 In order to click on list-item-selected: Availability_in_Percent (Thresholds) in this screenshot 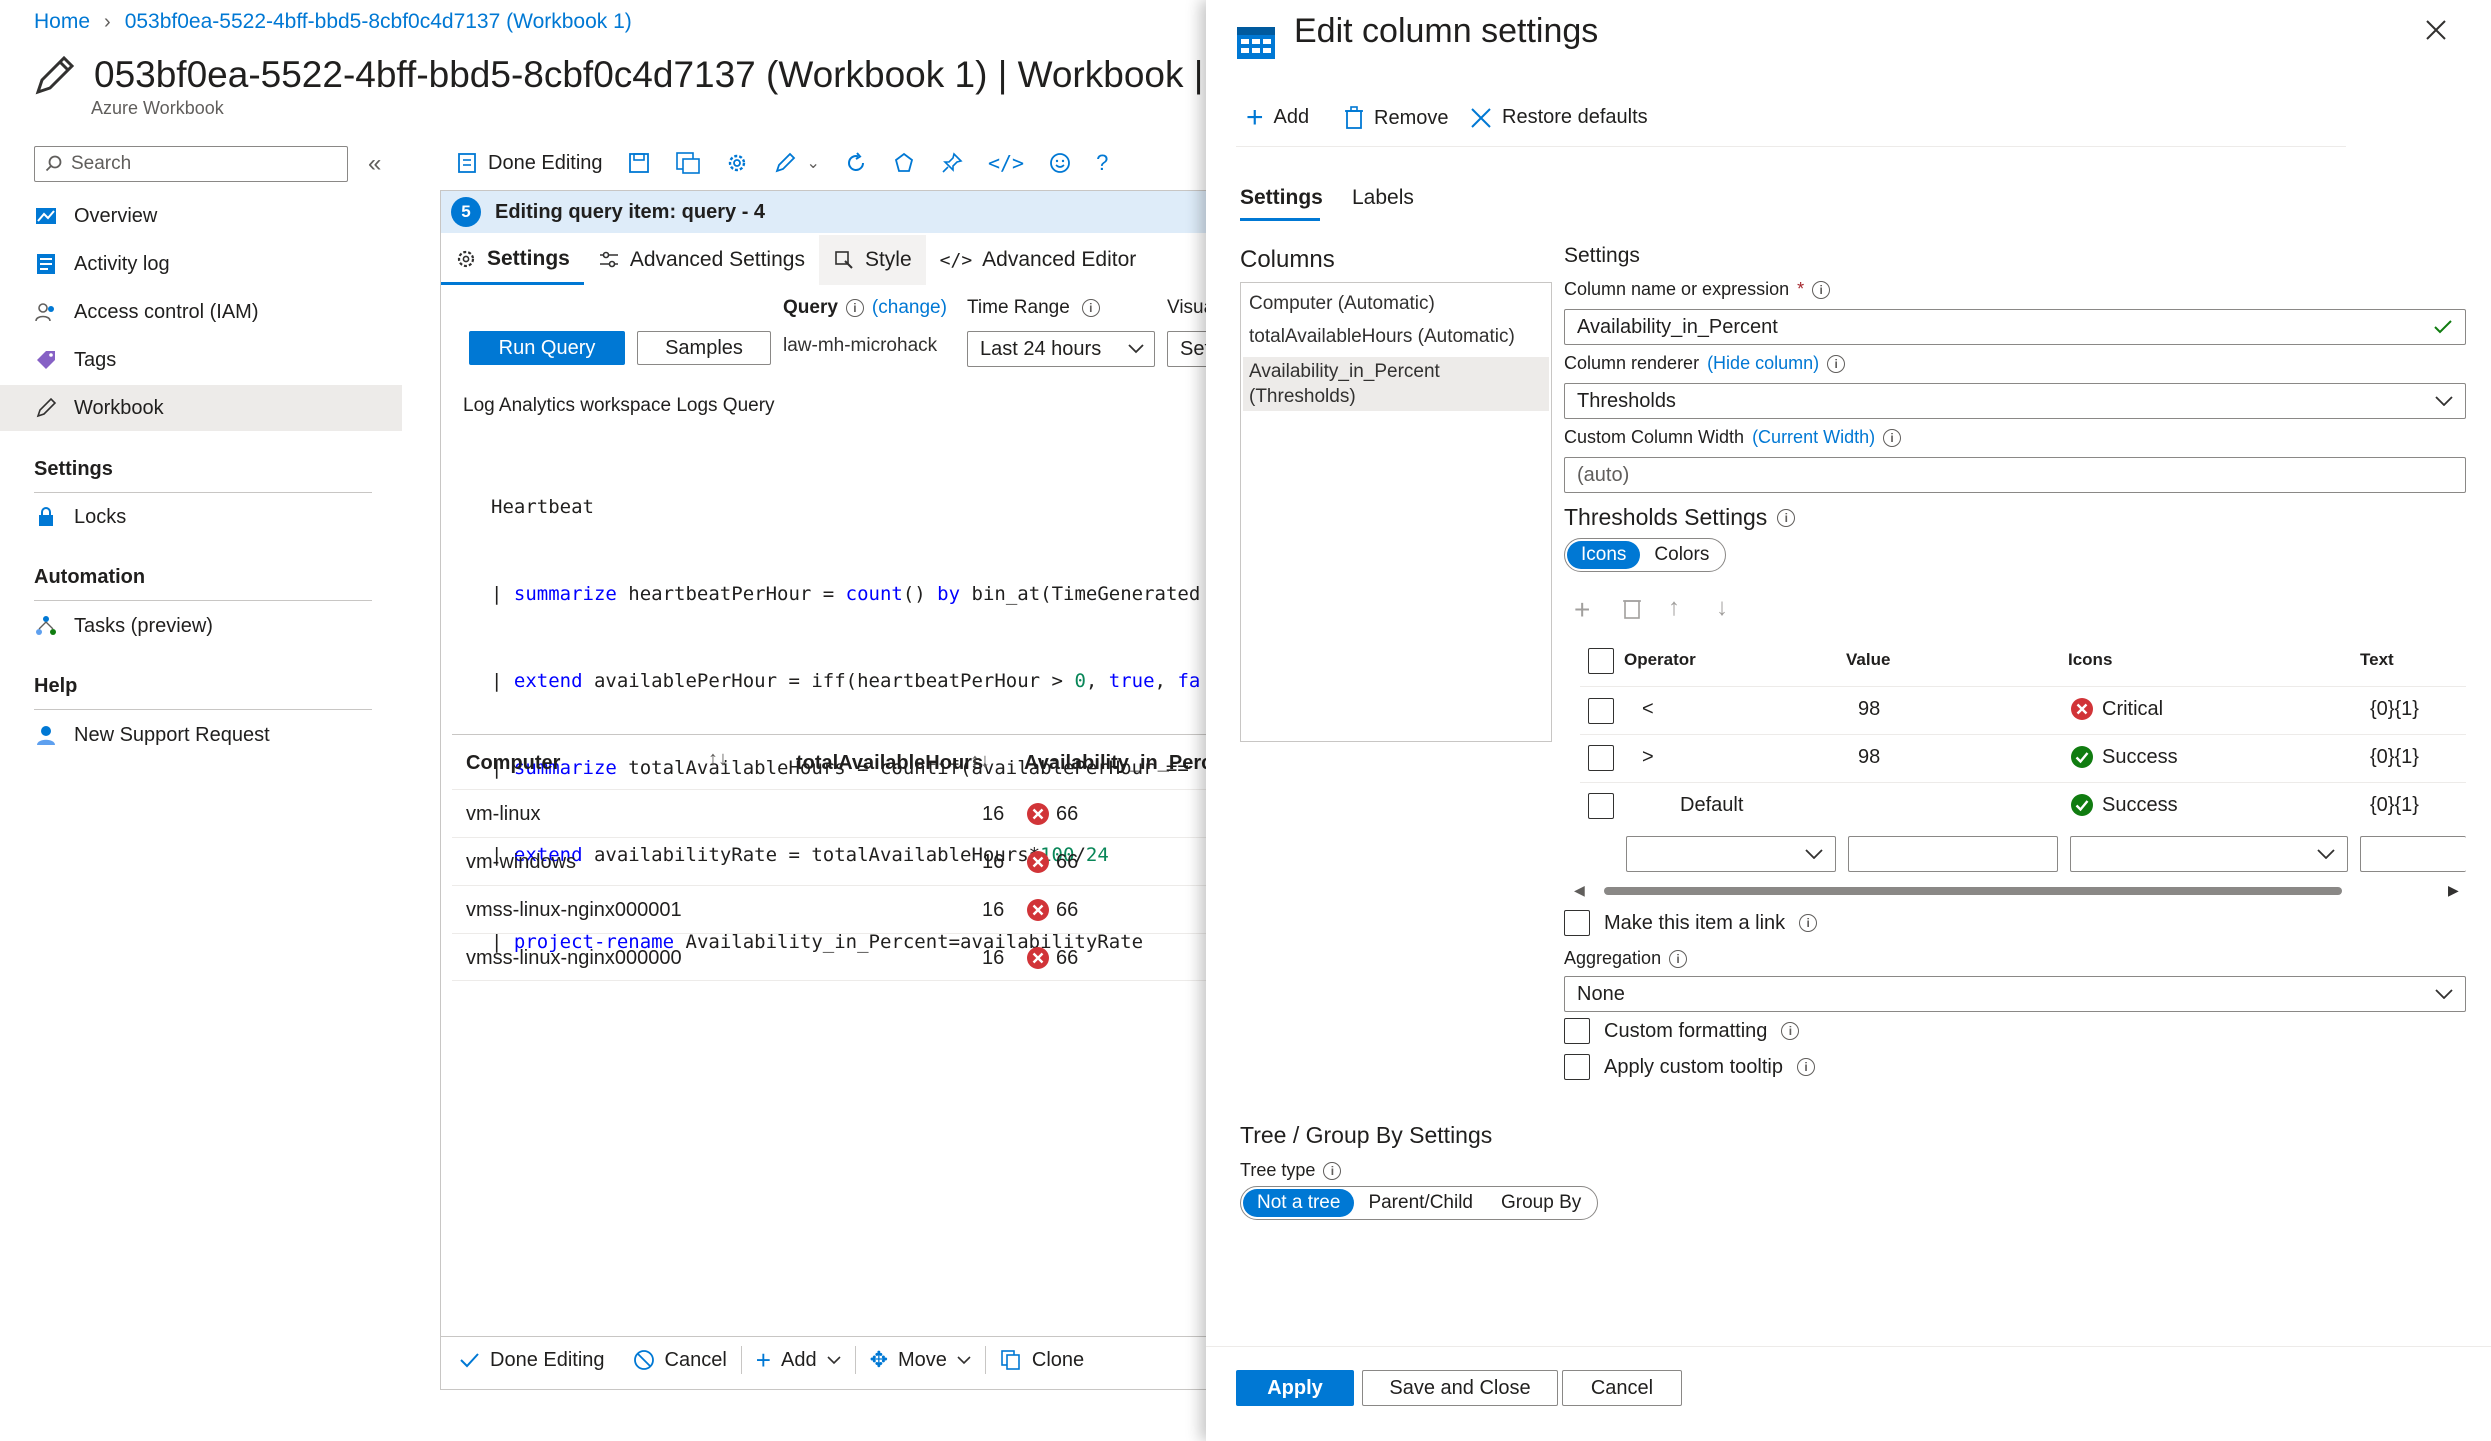, I will do `click(1396, 384)`.